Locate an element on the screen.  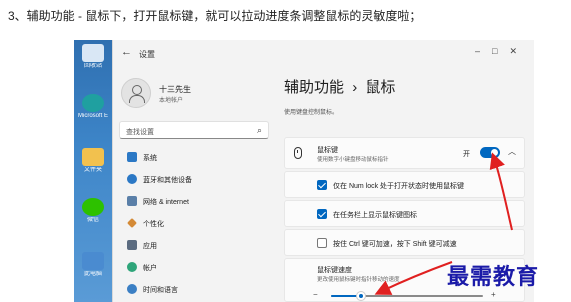
arrow-to-slider is located at coordinates (413, 278).